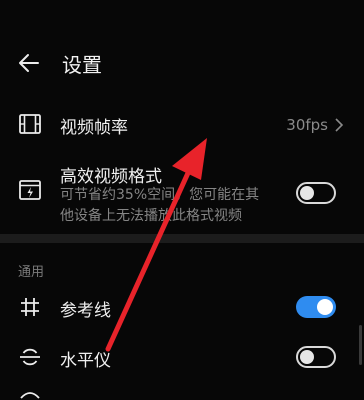 The height and width of the screenshot is (400, 364). What do you see at coordinates (111, 177) in the screenshot?
I see `efficient-video-format-label: 高效视频格式` at bounding box center [111, 177].